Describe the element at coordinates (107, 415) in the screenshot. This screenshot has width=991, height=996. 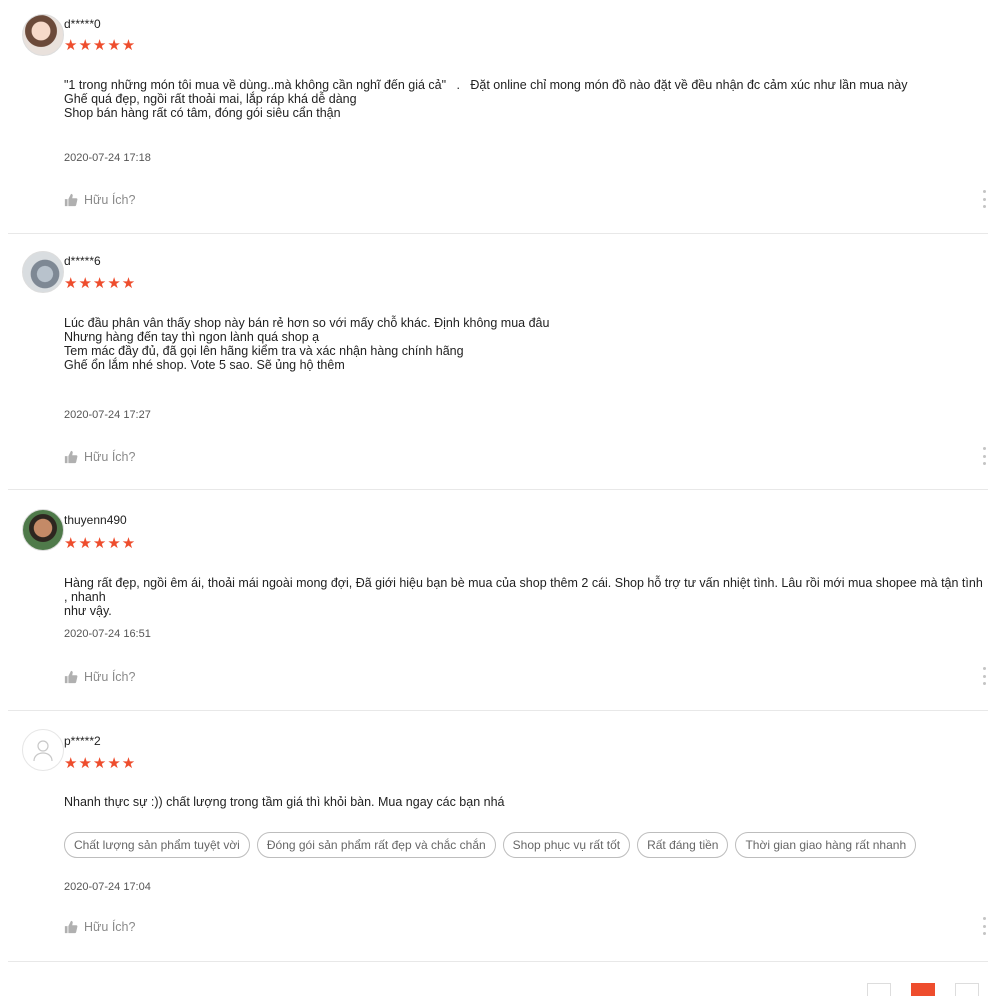
I see `review-date: 2020-07-24 17:27` at that location.